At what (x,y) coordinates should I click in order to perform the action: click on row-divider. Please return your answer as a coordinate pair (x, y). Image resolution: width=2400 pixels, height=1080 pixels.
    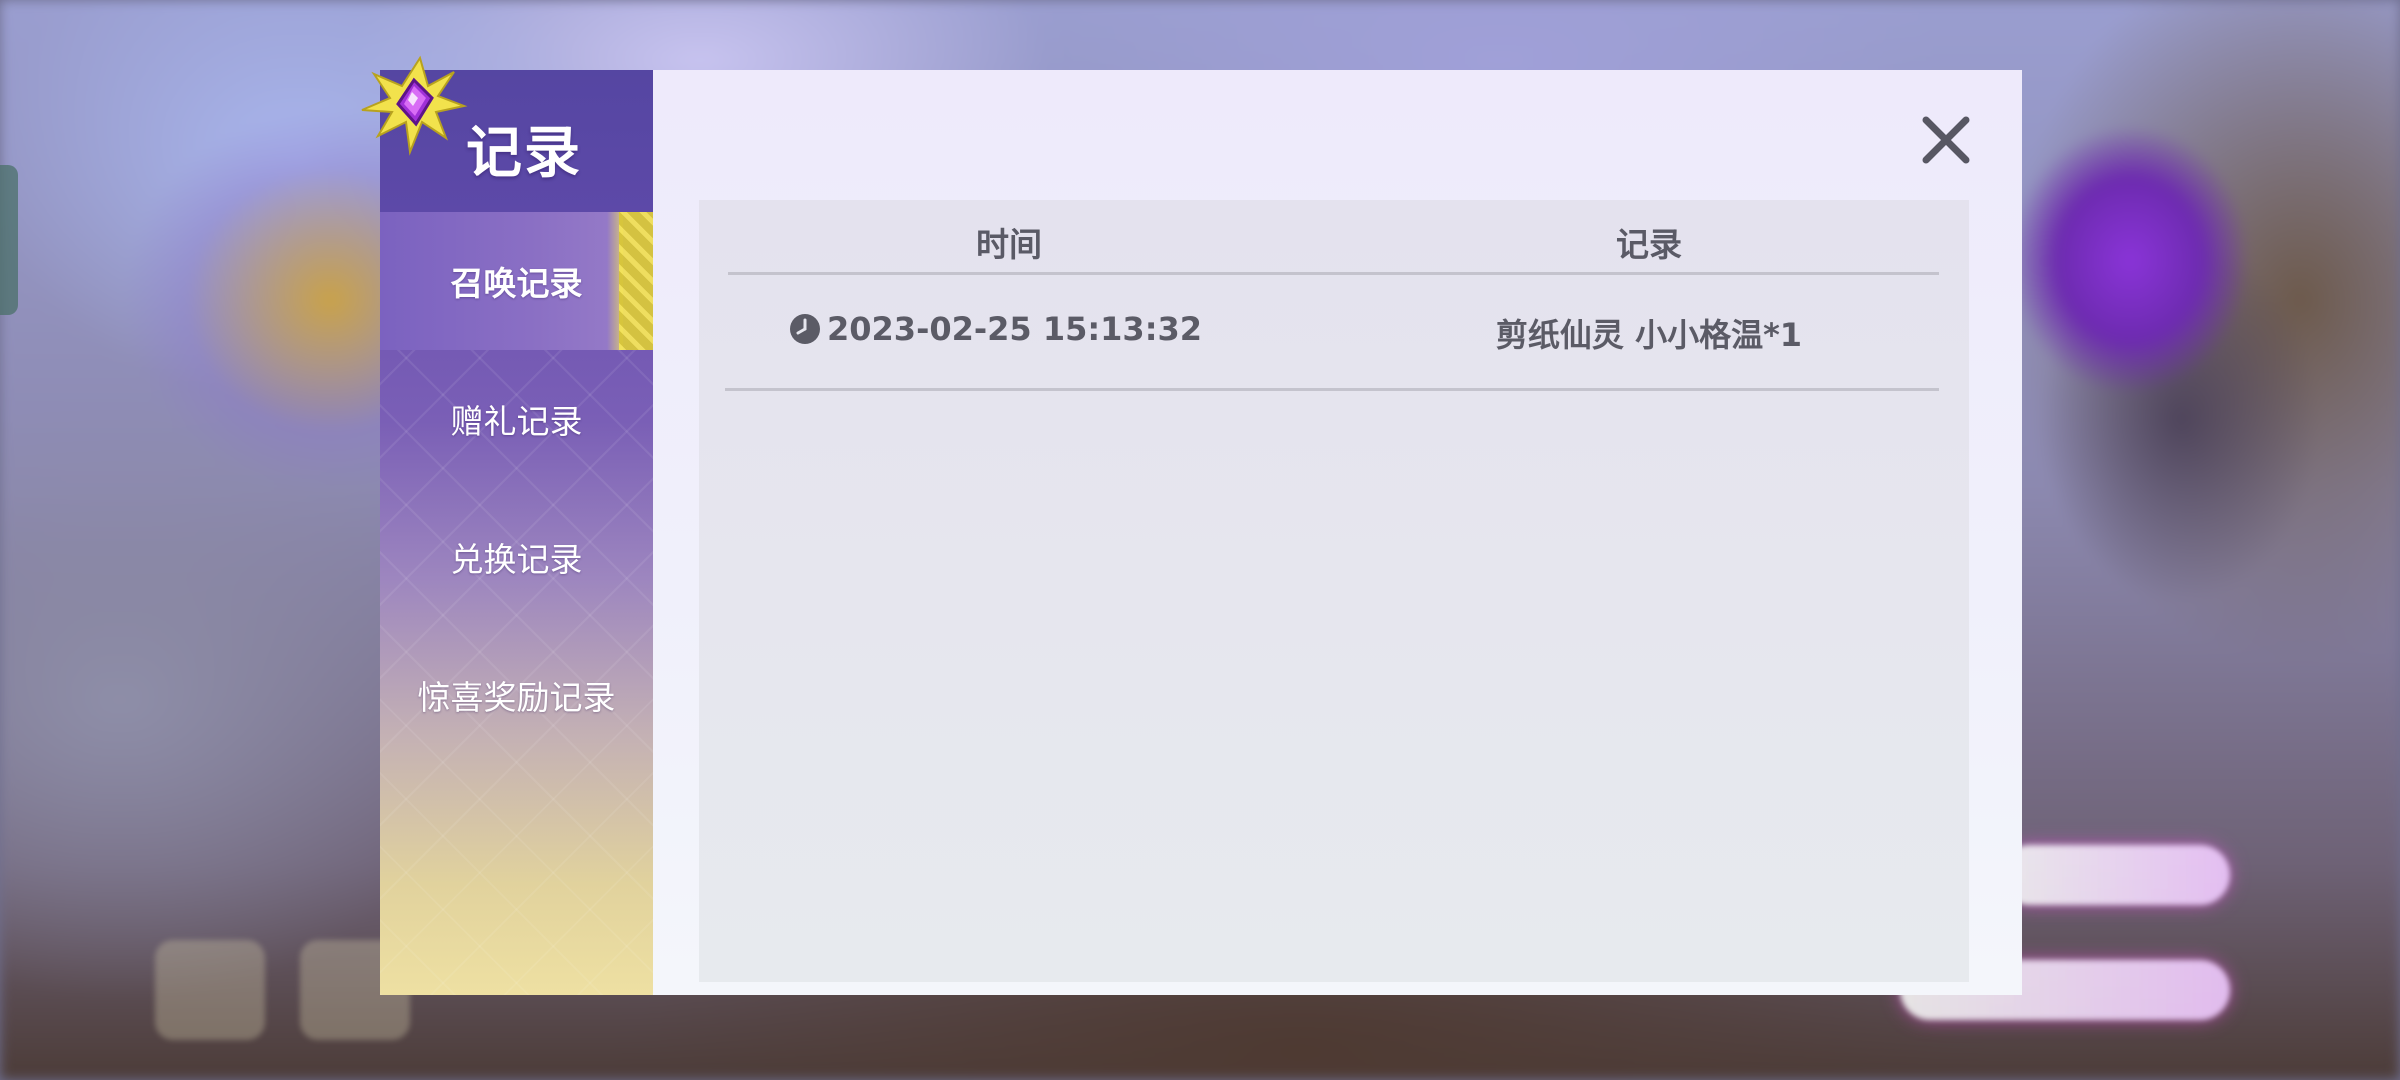
    Looking at the image, I should click on (1332, 389).